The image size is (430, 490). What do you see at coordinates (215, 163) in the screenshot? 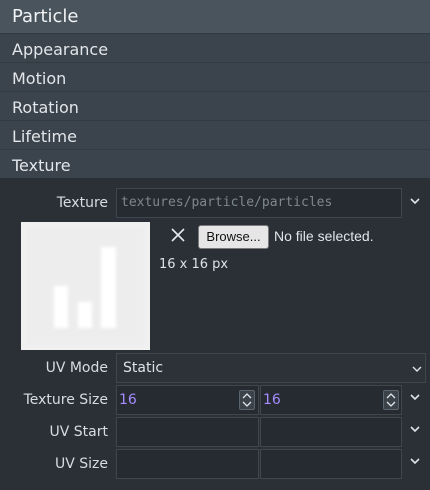
I see `section-texture: Texture` at bounding box center [215, 163].